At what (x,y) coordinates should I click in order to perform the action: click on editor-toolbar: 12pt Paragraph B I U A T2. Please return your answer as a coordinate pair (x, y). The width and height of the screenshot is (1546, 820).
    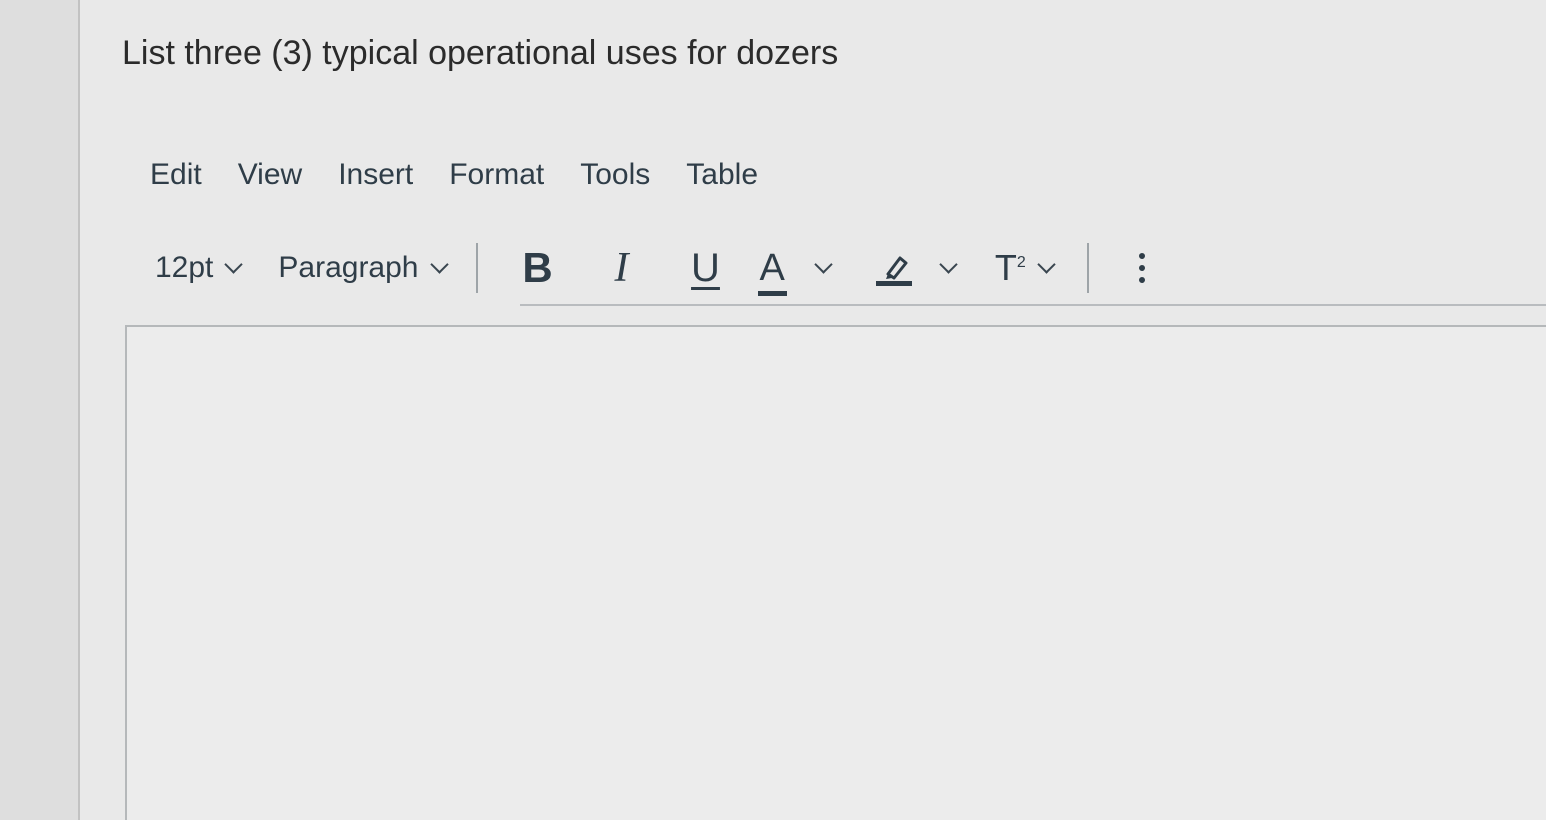
    Looking at the image, I should click on (650, 268).